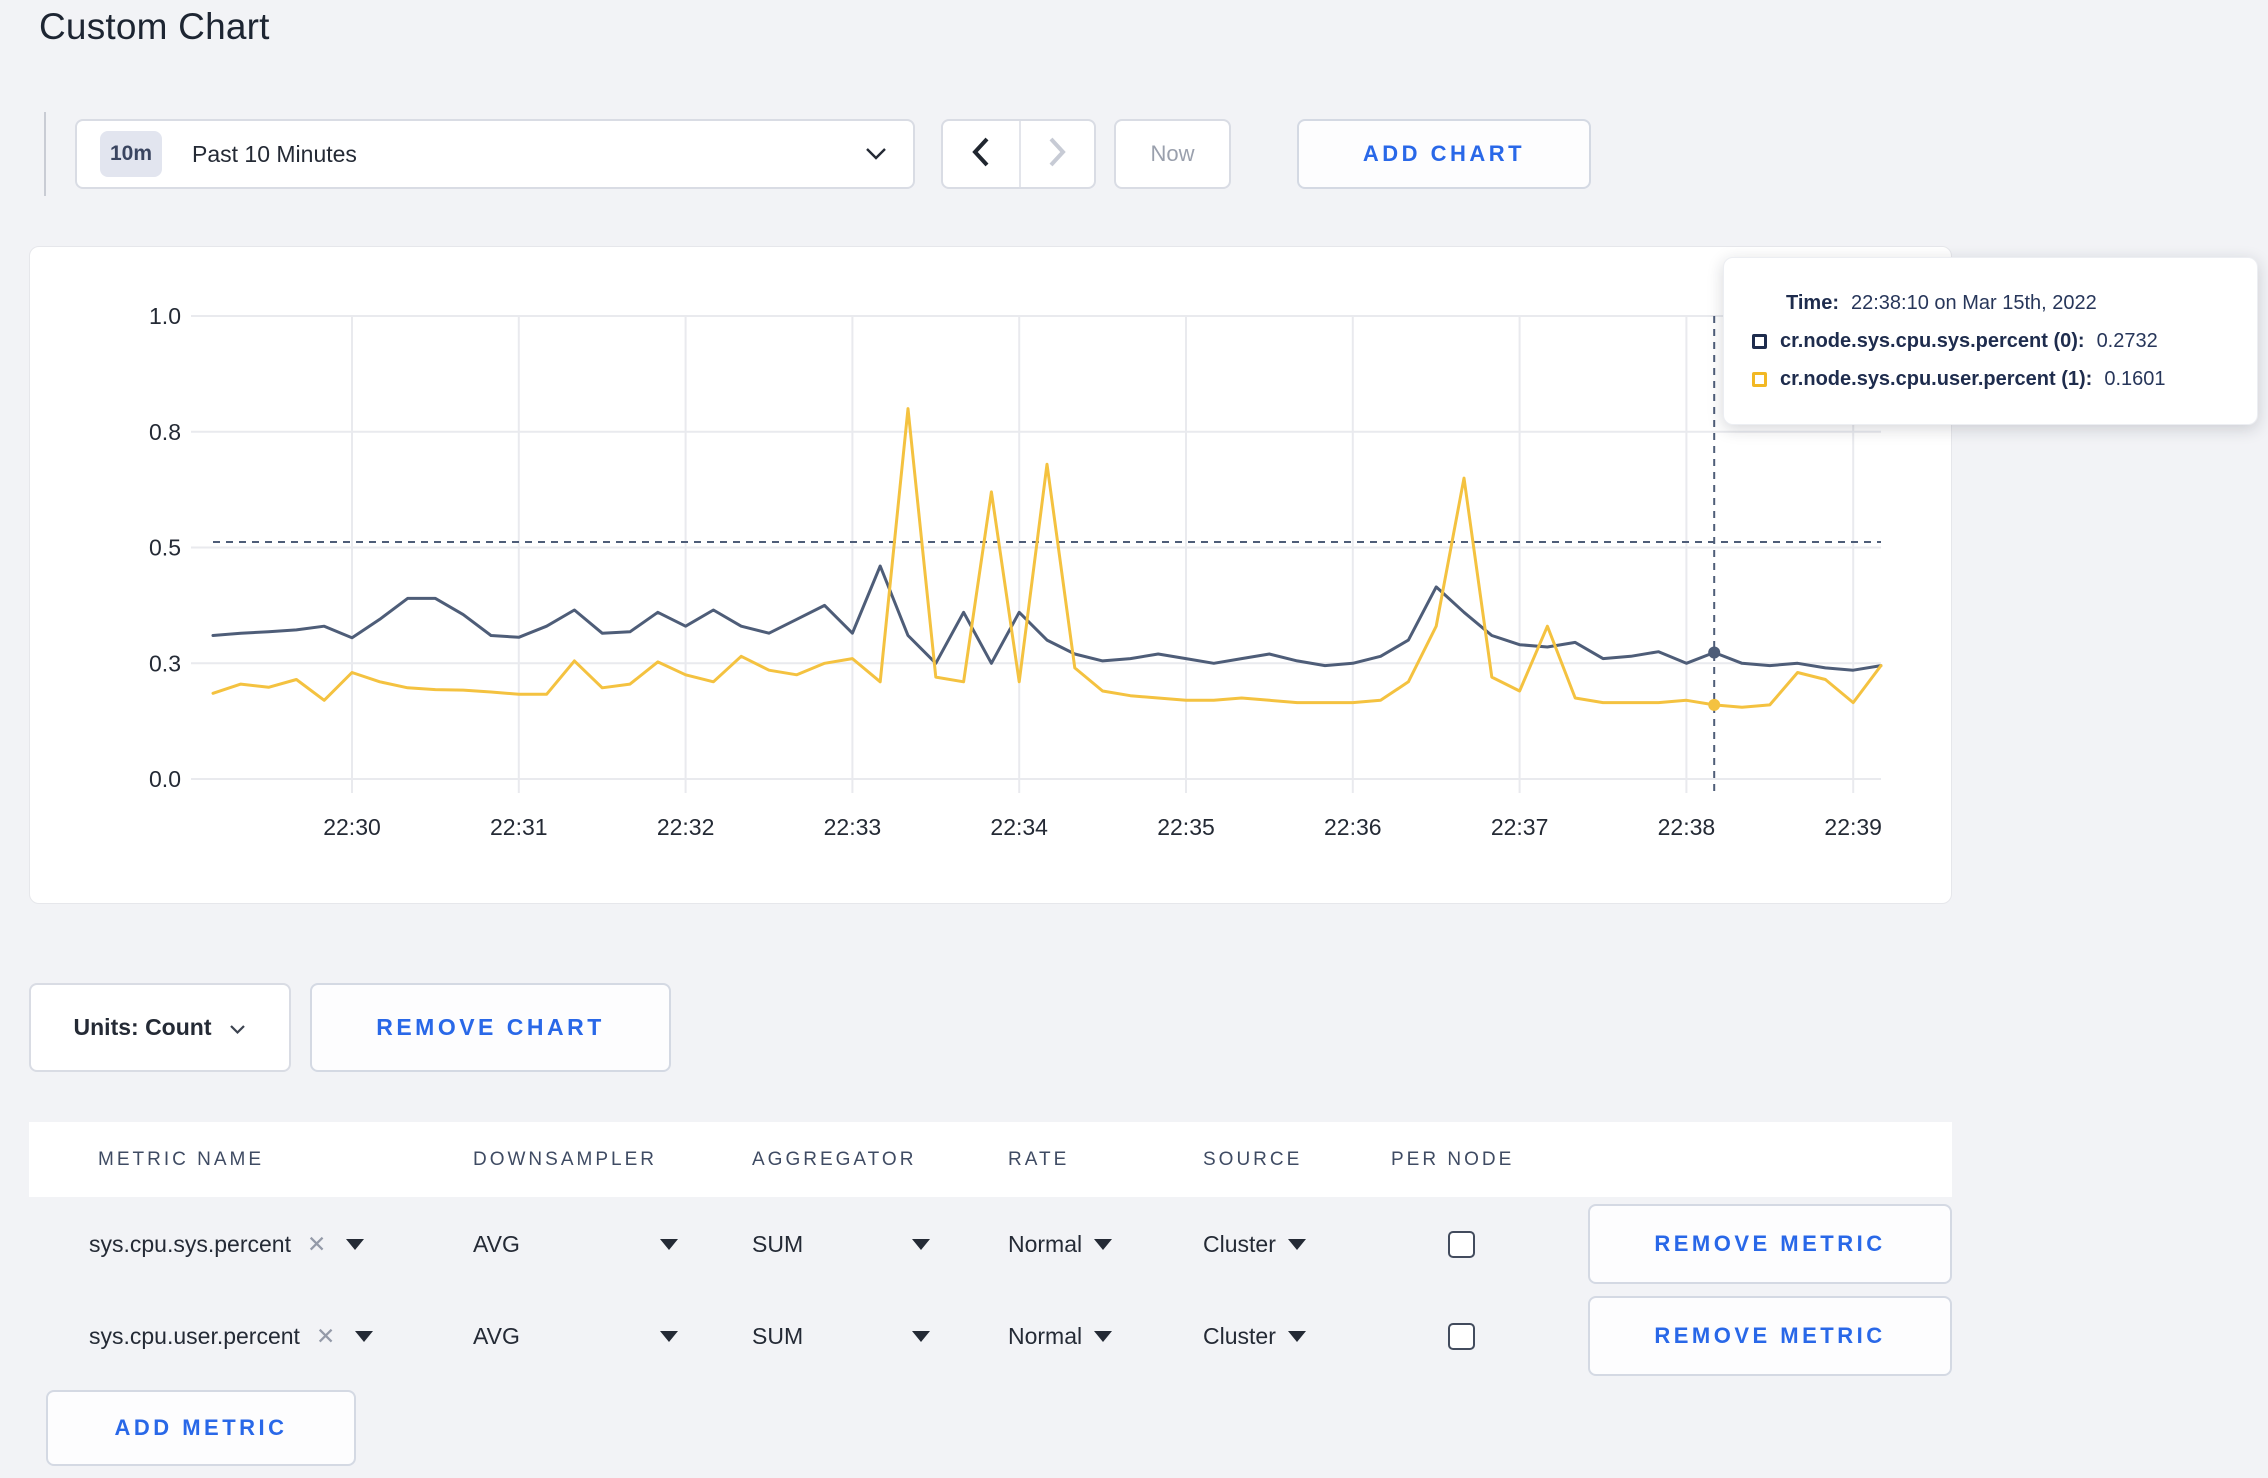  What do you see at coordinates (131, 154) in the screenshot?
I see `time-range-badge: 10m` at bounding box center [131, 154].